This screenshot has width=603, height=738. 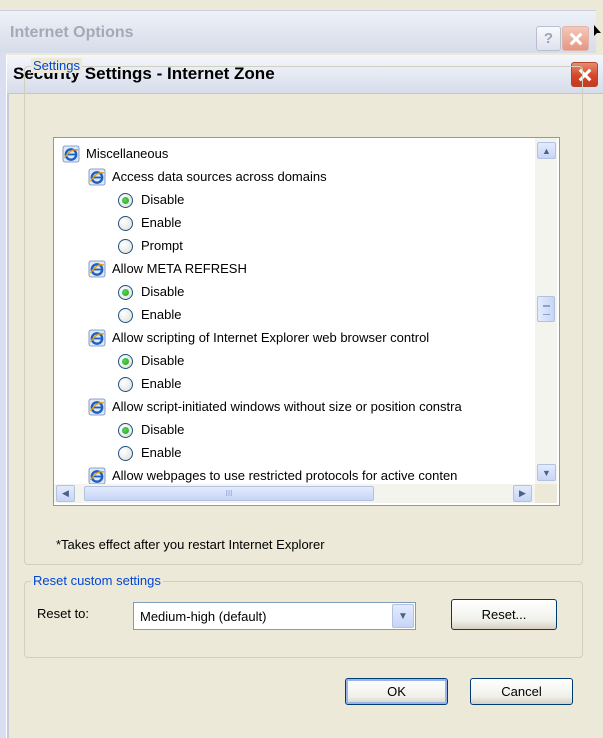 I want to click on ok-button: OK, so click(x=396, y=691).